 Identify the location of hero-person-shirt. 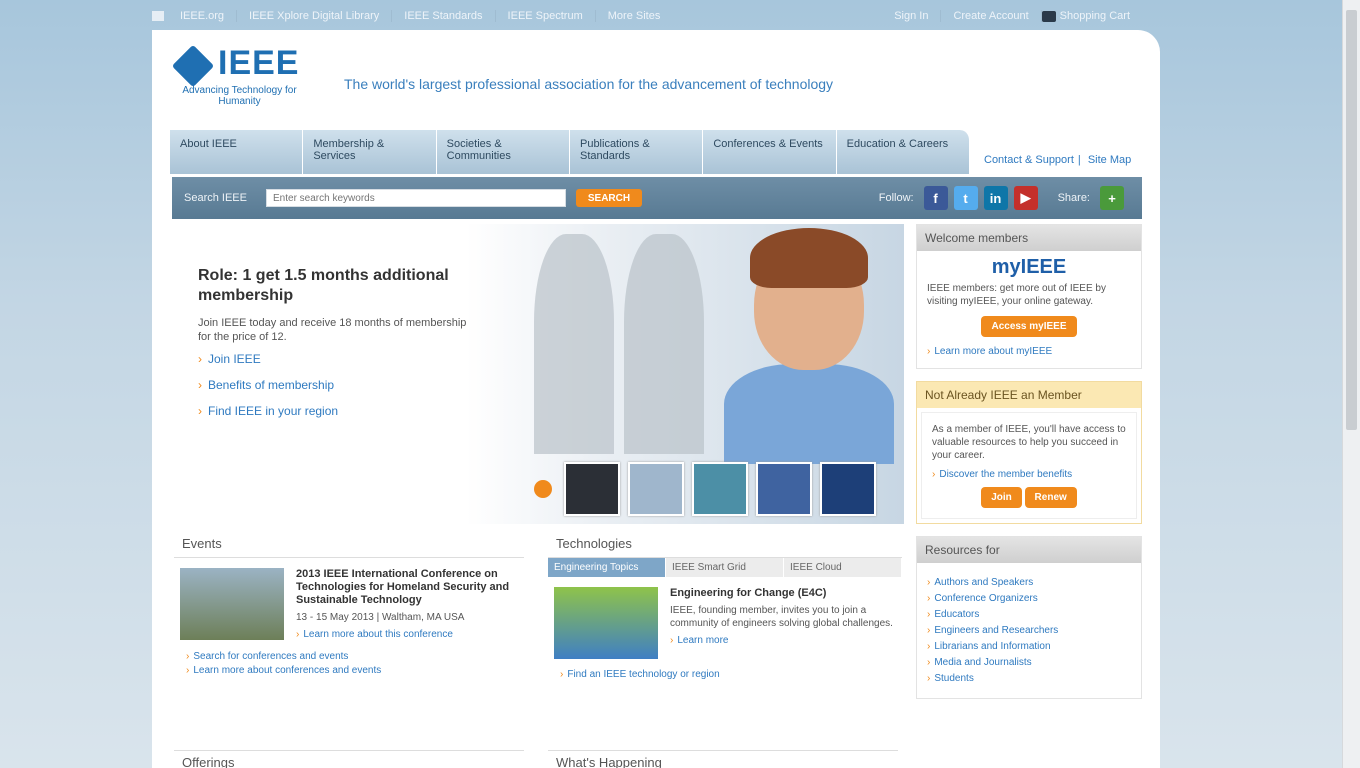
(809, 414).